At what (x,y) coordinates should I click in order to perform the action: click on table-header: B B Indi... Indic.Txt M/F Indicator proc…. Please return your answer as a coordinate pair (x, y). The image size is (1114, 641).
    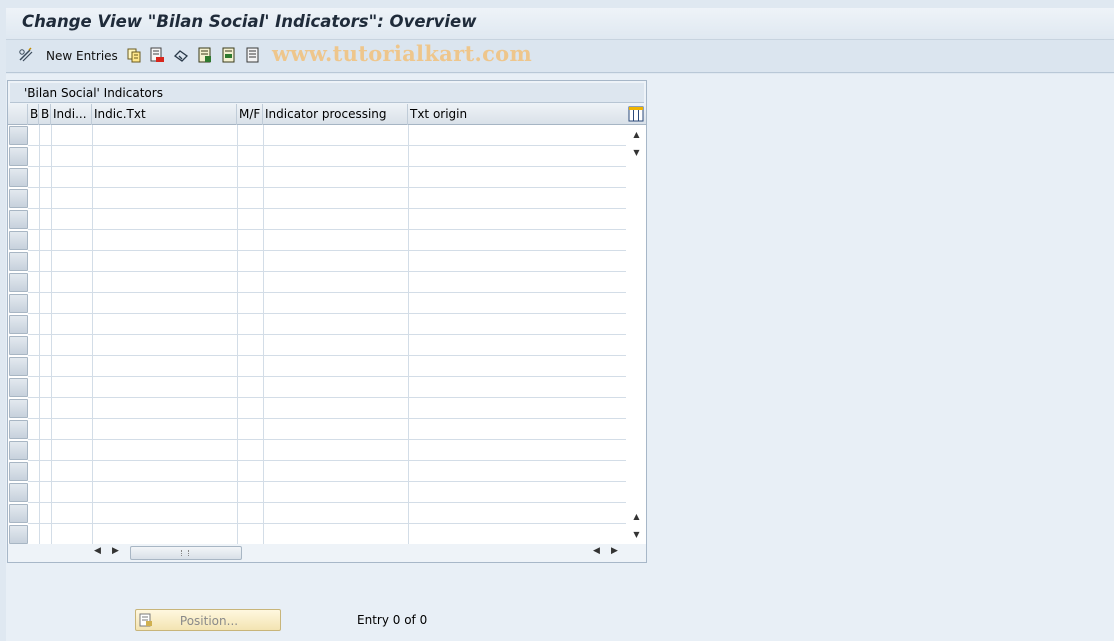
    Looking at the image, I should click on (327, 114).